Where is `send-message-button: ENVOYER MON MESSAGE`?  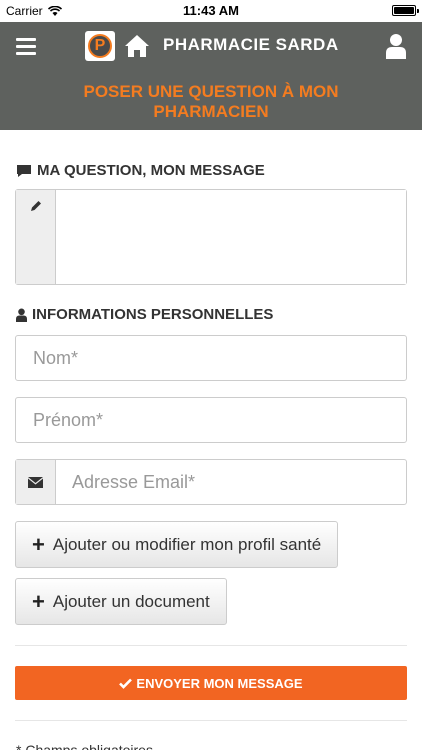
send-message-button: ENVOYER MON MESSAGE is located at coordinates (211, 683).